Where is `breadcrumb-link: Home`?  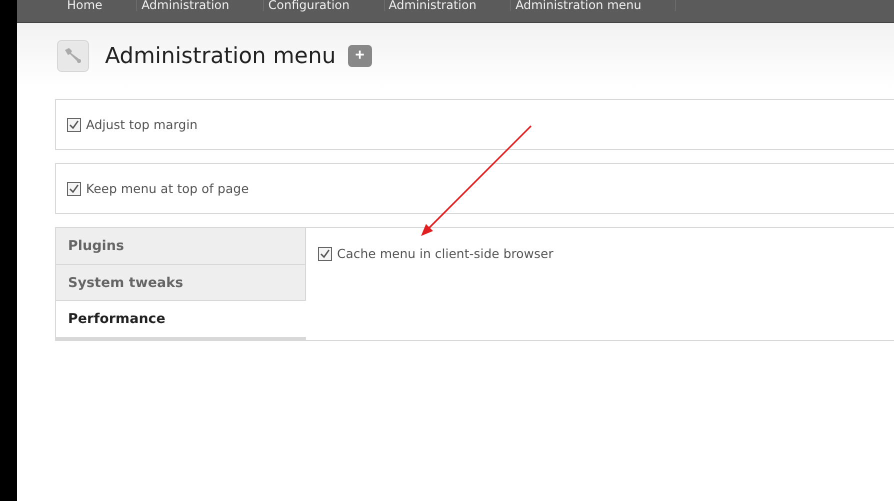 breadcrumb-link: Home is located at coordinates (102, 5).